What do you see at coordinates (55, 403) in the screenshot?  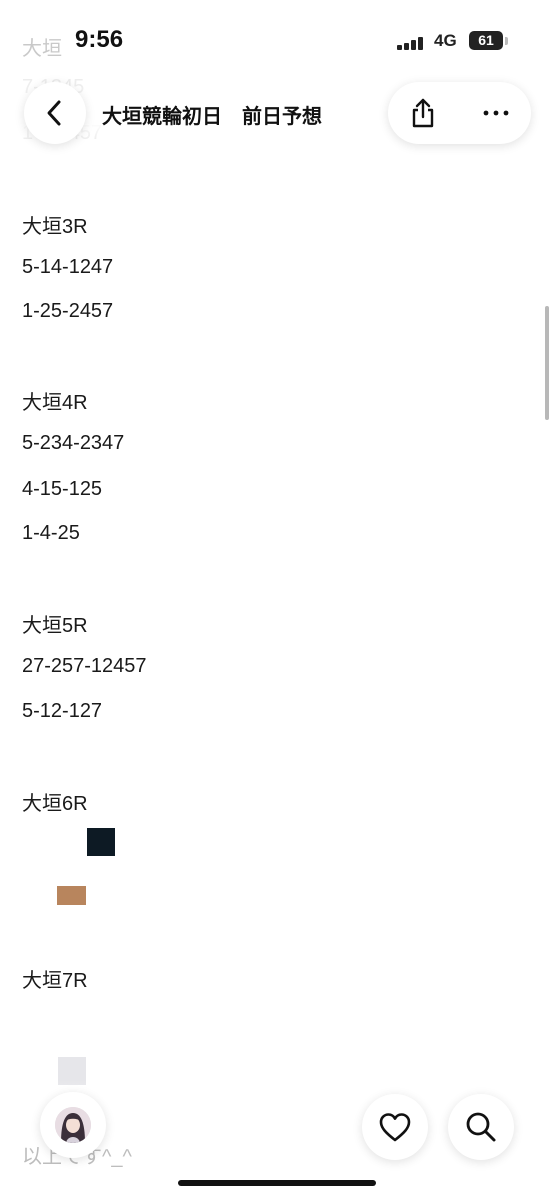 I see `race-label: 大垣4R` at bounding box center [55, 403].